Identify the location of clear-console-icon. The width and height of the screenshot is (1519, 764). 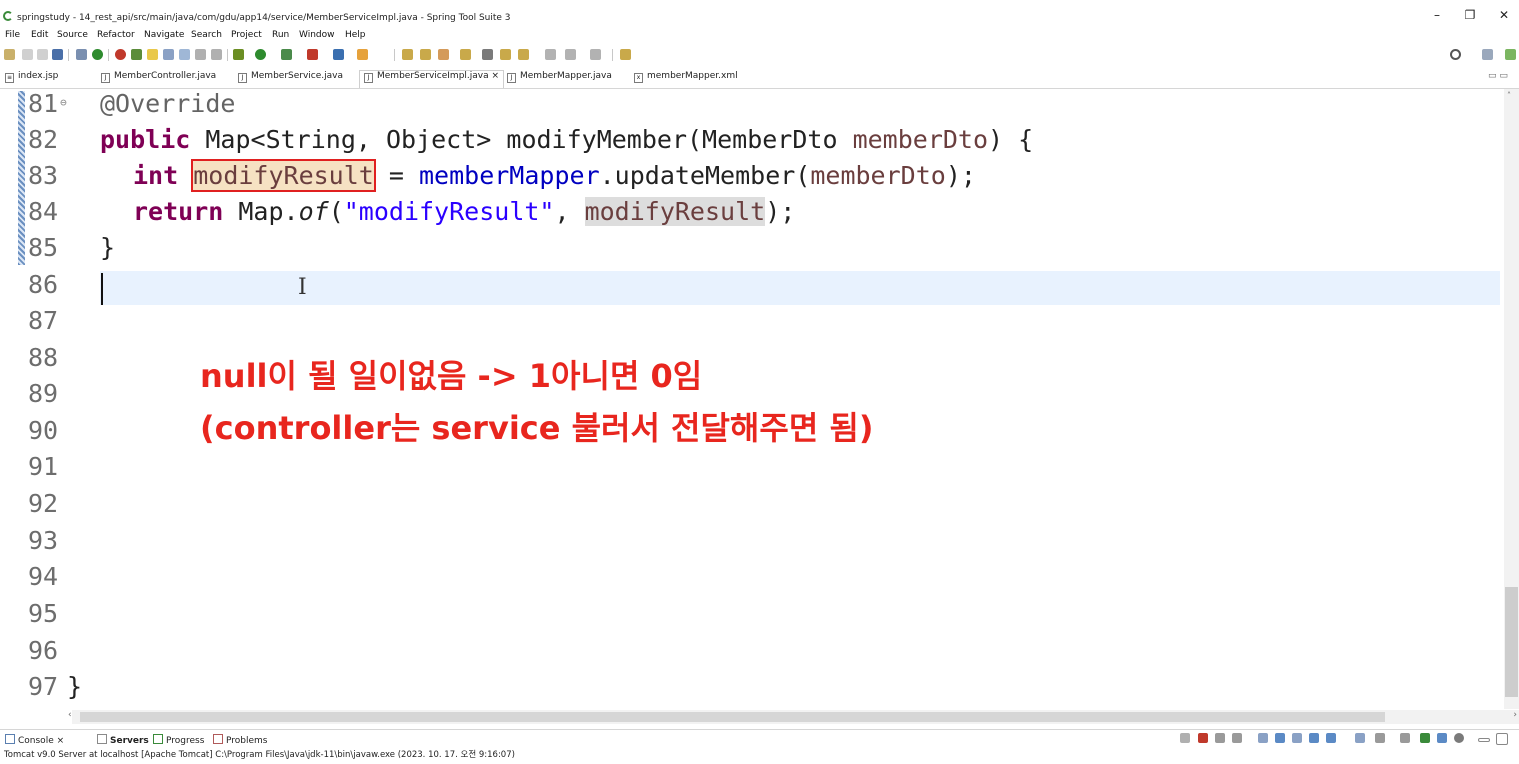
(1263, 738).